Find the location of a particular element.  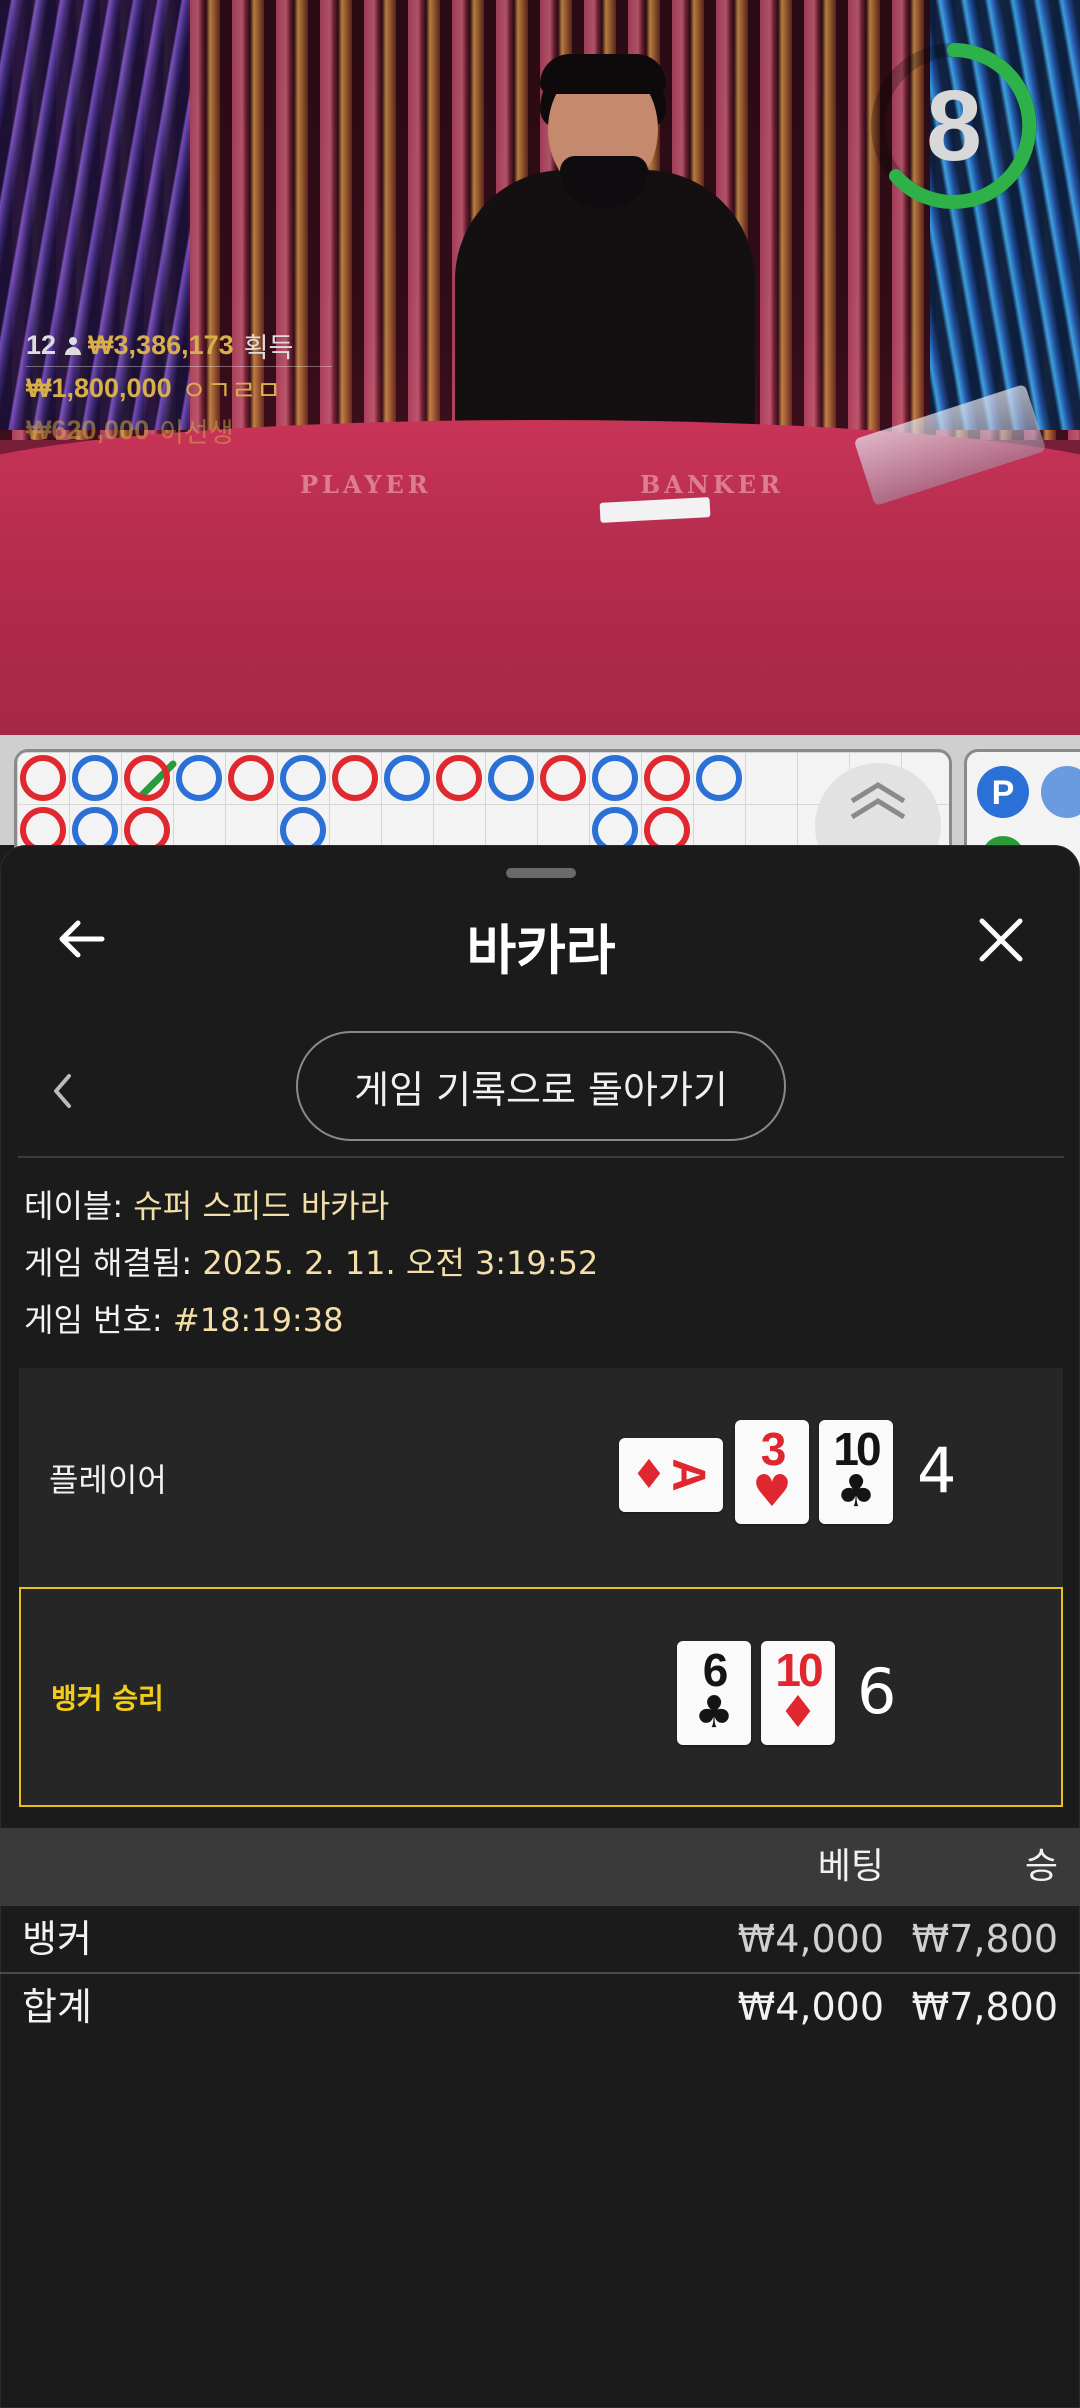

previous-round-button is located at coordinates (62, 1091).